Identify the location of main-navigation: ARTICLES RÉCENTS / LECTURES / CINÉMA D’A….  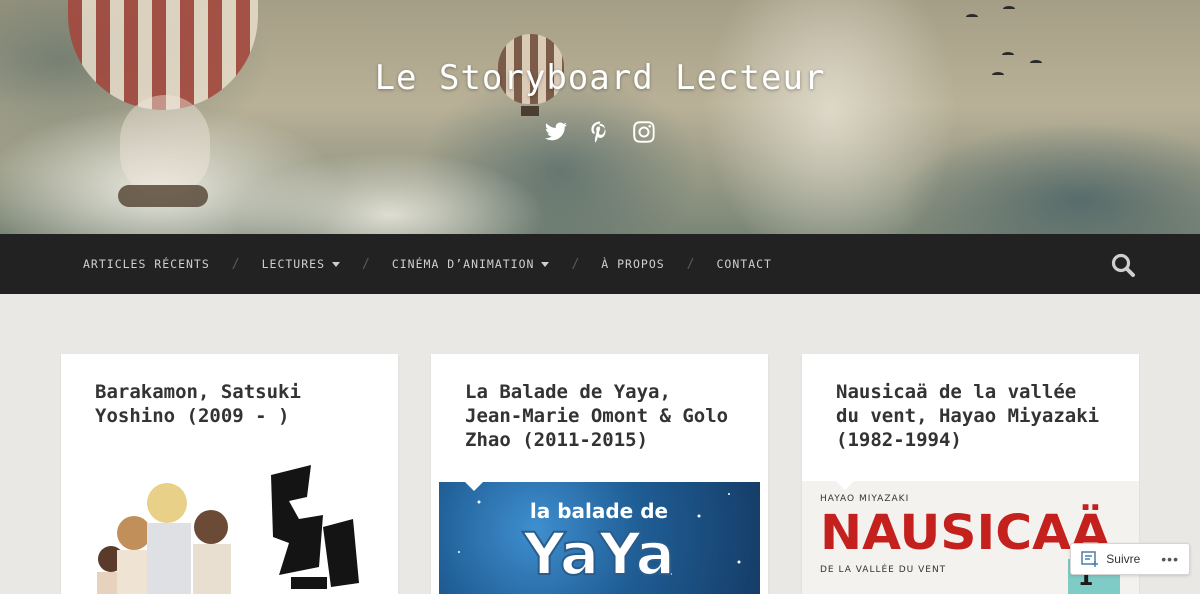
(600, 264).